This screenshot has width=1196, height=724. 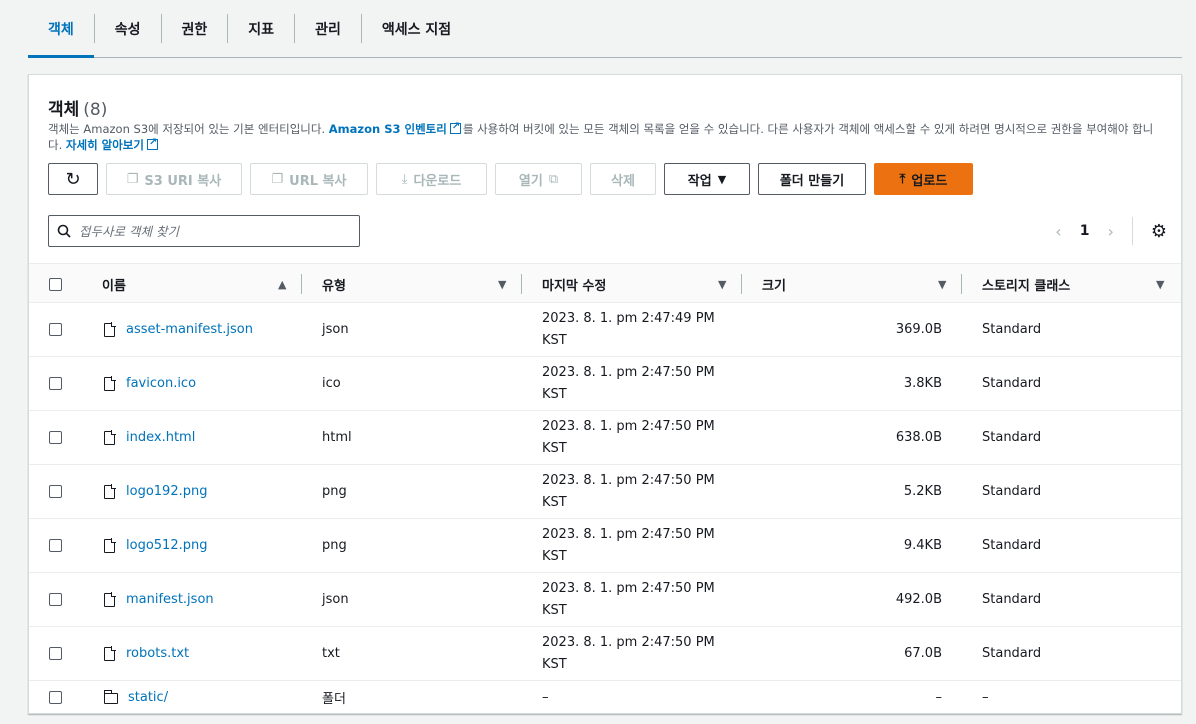 What do you see at coordinates (812, 179) in the screenshot?
I see `create-folder-button: 폴더 만들기` at bounding box center [812, 179].